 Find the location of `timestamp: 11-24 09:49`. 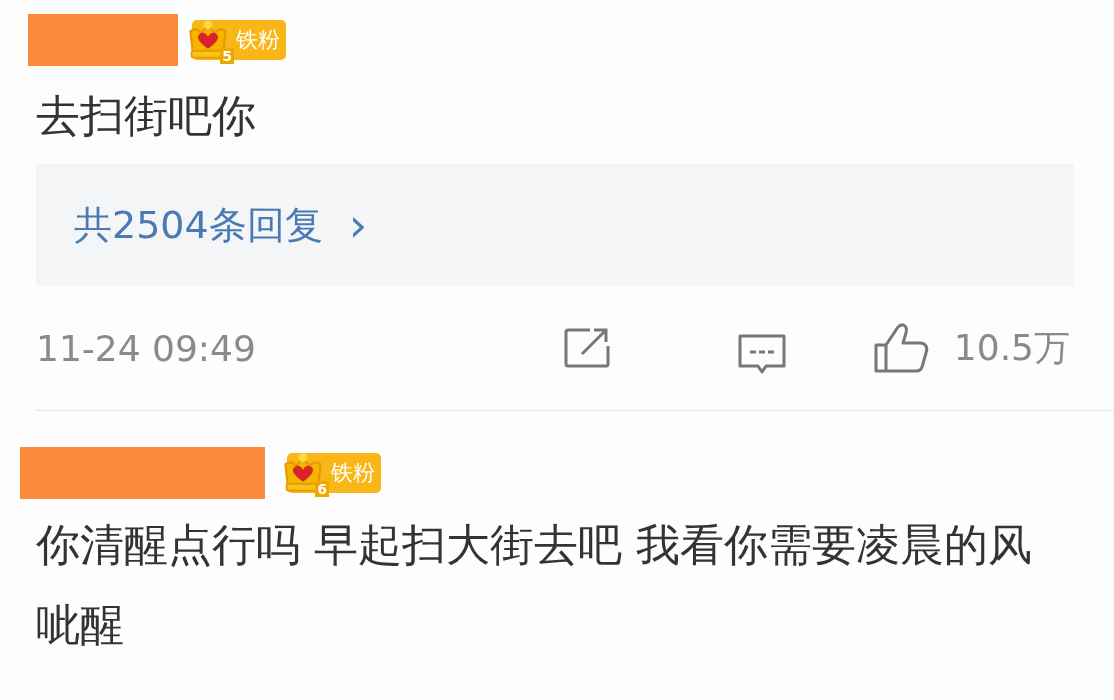

timestamp: 11-24 09:49 is located at coordinates (146, 348).